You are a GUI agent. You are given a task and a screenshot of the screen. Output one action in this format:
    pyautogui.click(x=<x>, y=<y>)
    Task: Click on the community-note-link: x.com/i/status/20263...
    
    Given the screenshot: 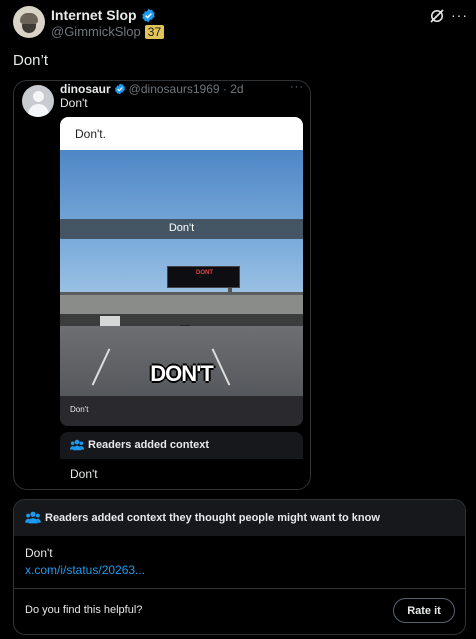 What is the action you would take?
    pyautogui.click(x=85, y=570)
    